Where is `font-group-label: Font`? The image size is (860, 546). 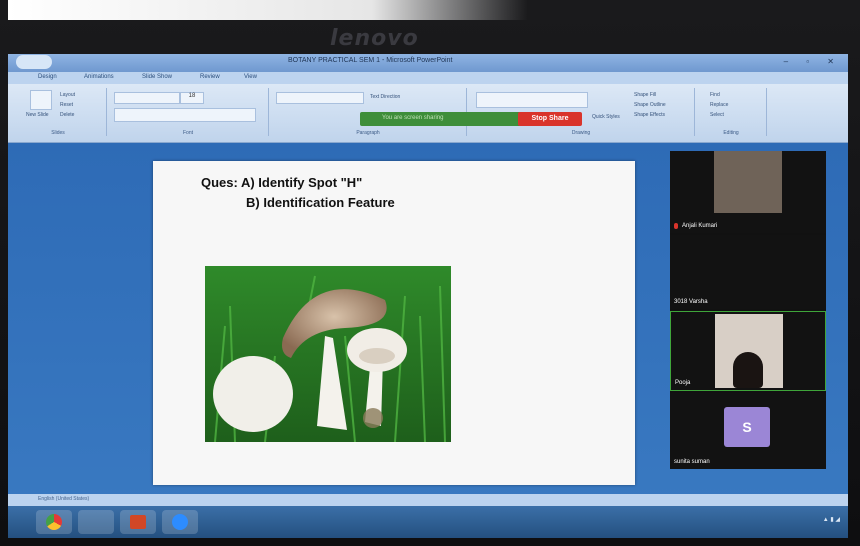
font-group-label: Font is located at coordinates (187, 133).